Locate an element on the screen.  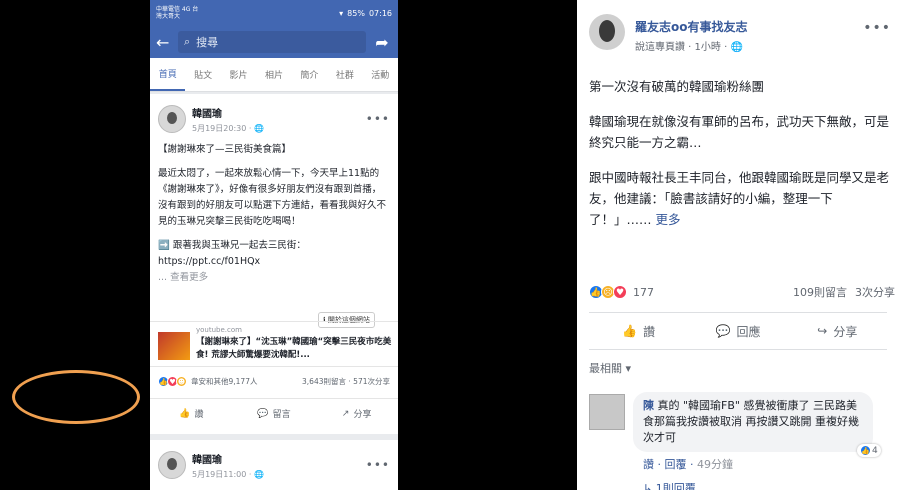
tab-events: 活動 is located at coordinates (380, 74).